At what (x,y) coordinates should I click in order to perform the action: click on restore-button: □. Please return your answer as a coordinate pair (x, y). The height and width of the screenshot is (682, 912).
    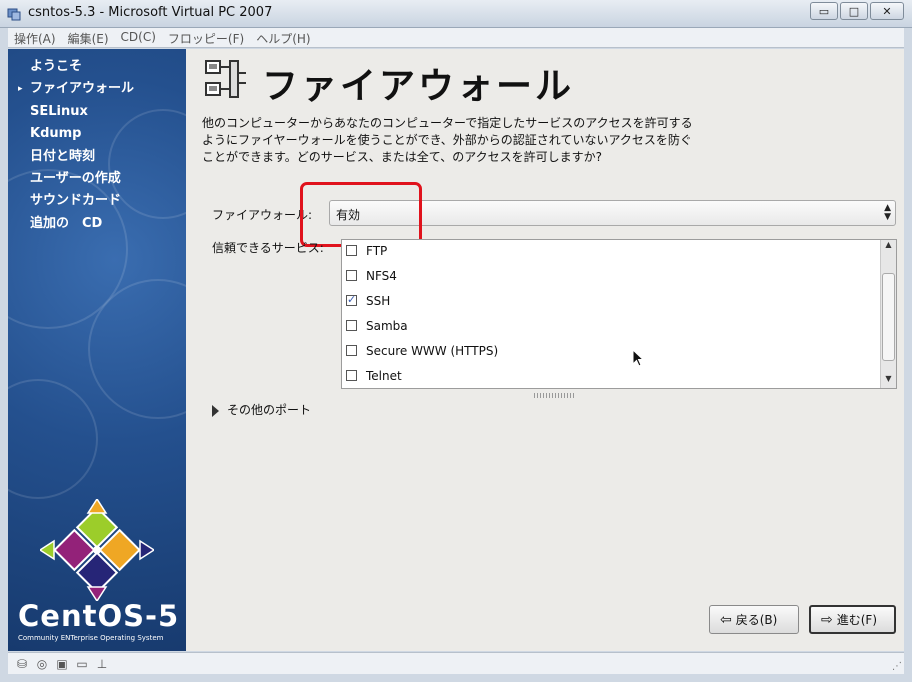
    Looking at the image, I should click on (854, 11).